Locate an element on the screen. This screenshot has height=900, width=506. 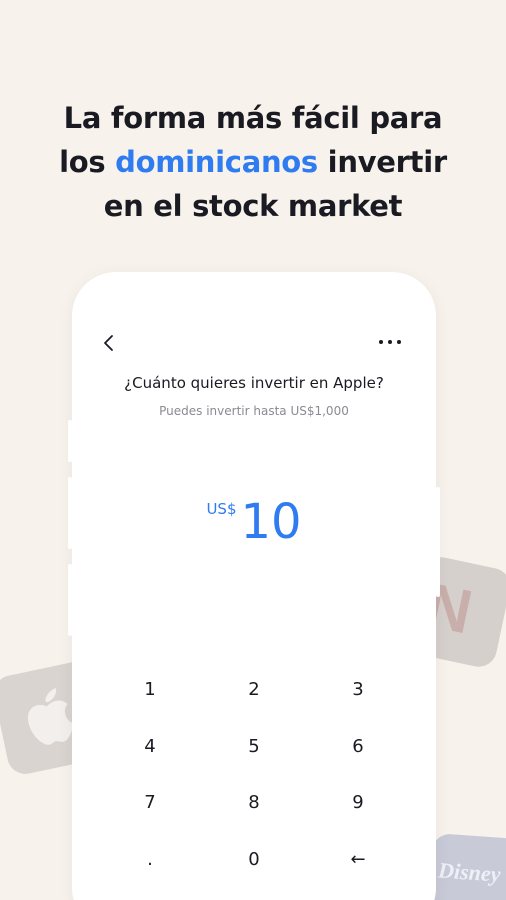
headline-line-2: los dominicanos invertir is located at coordinates (253, 162).